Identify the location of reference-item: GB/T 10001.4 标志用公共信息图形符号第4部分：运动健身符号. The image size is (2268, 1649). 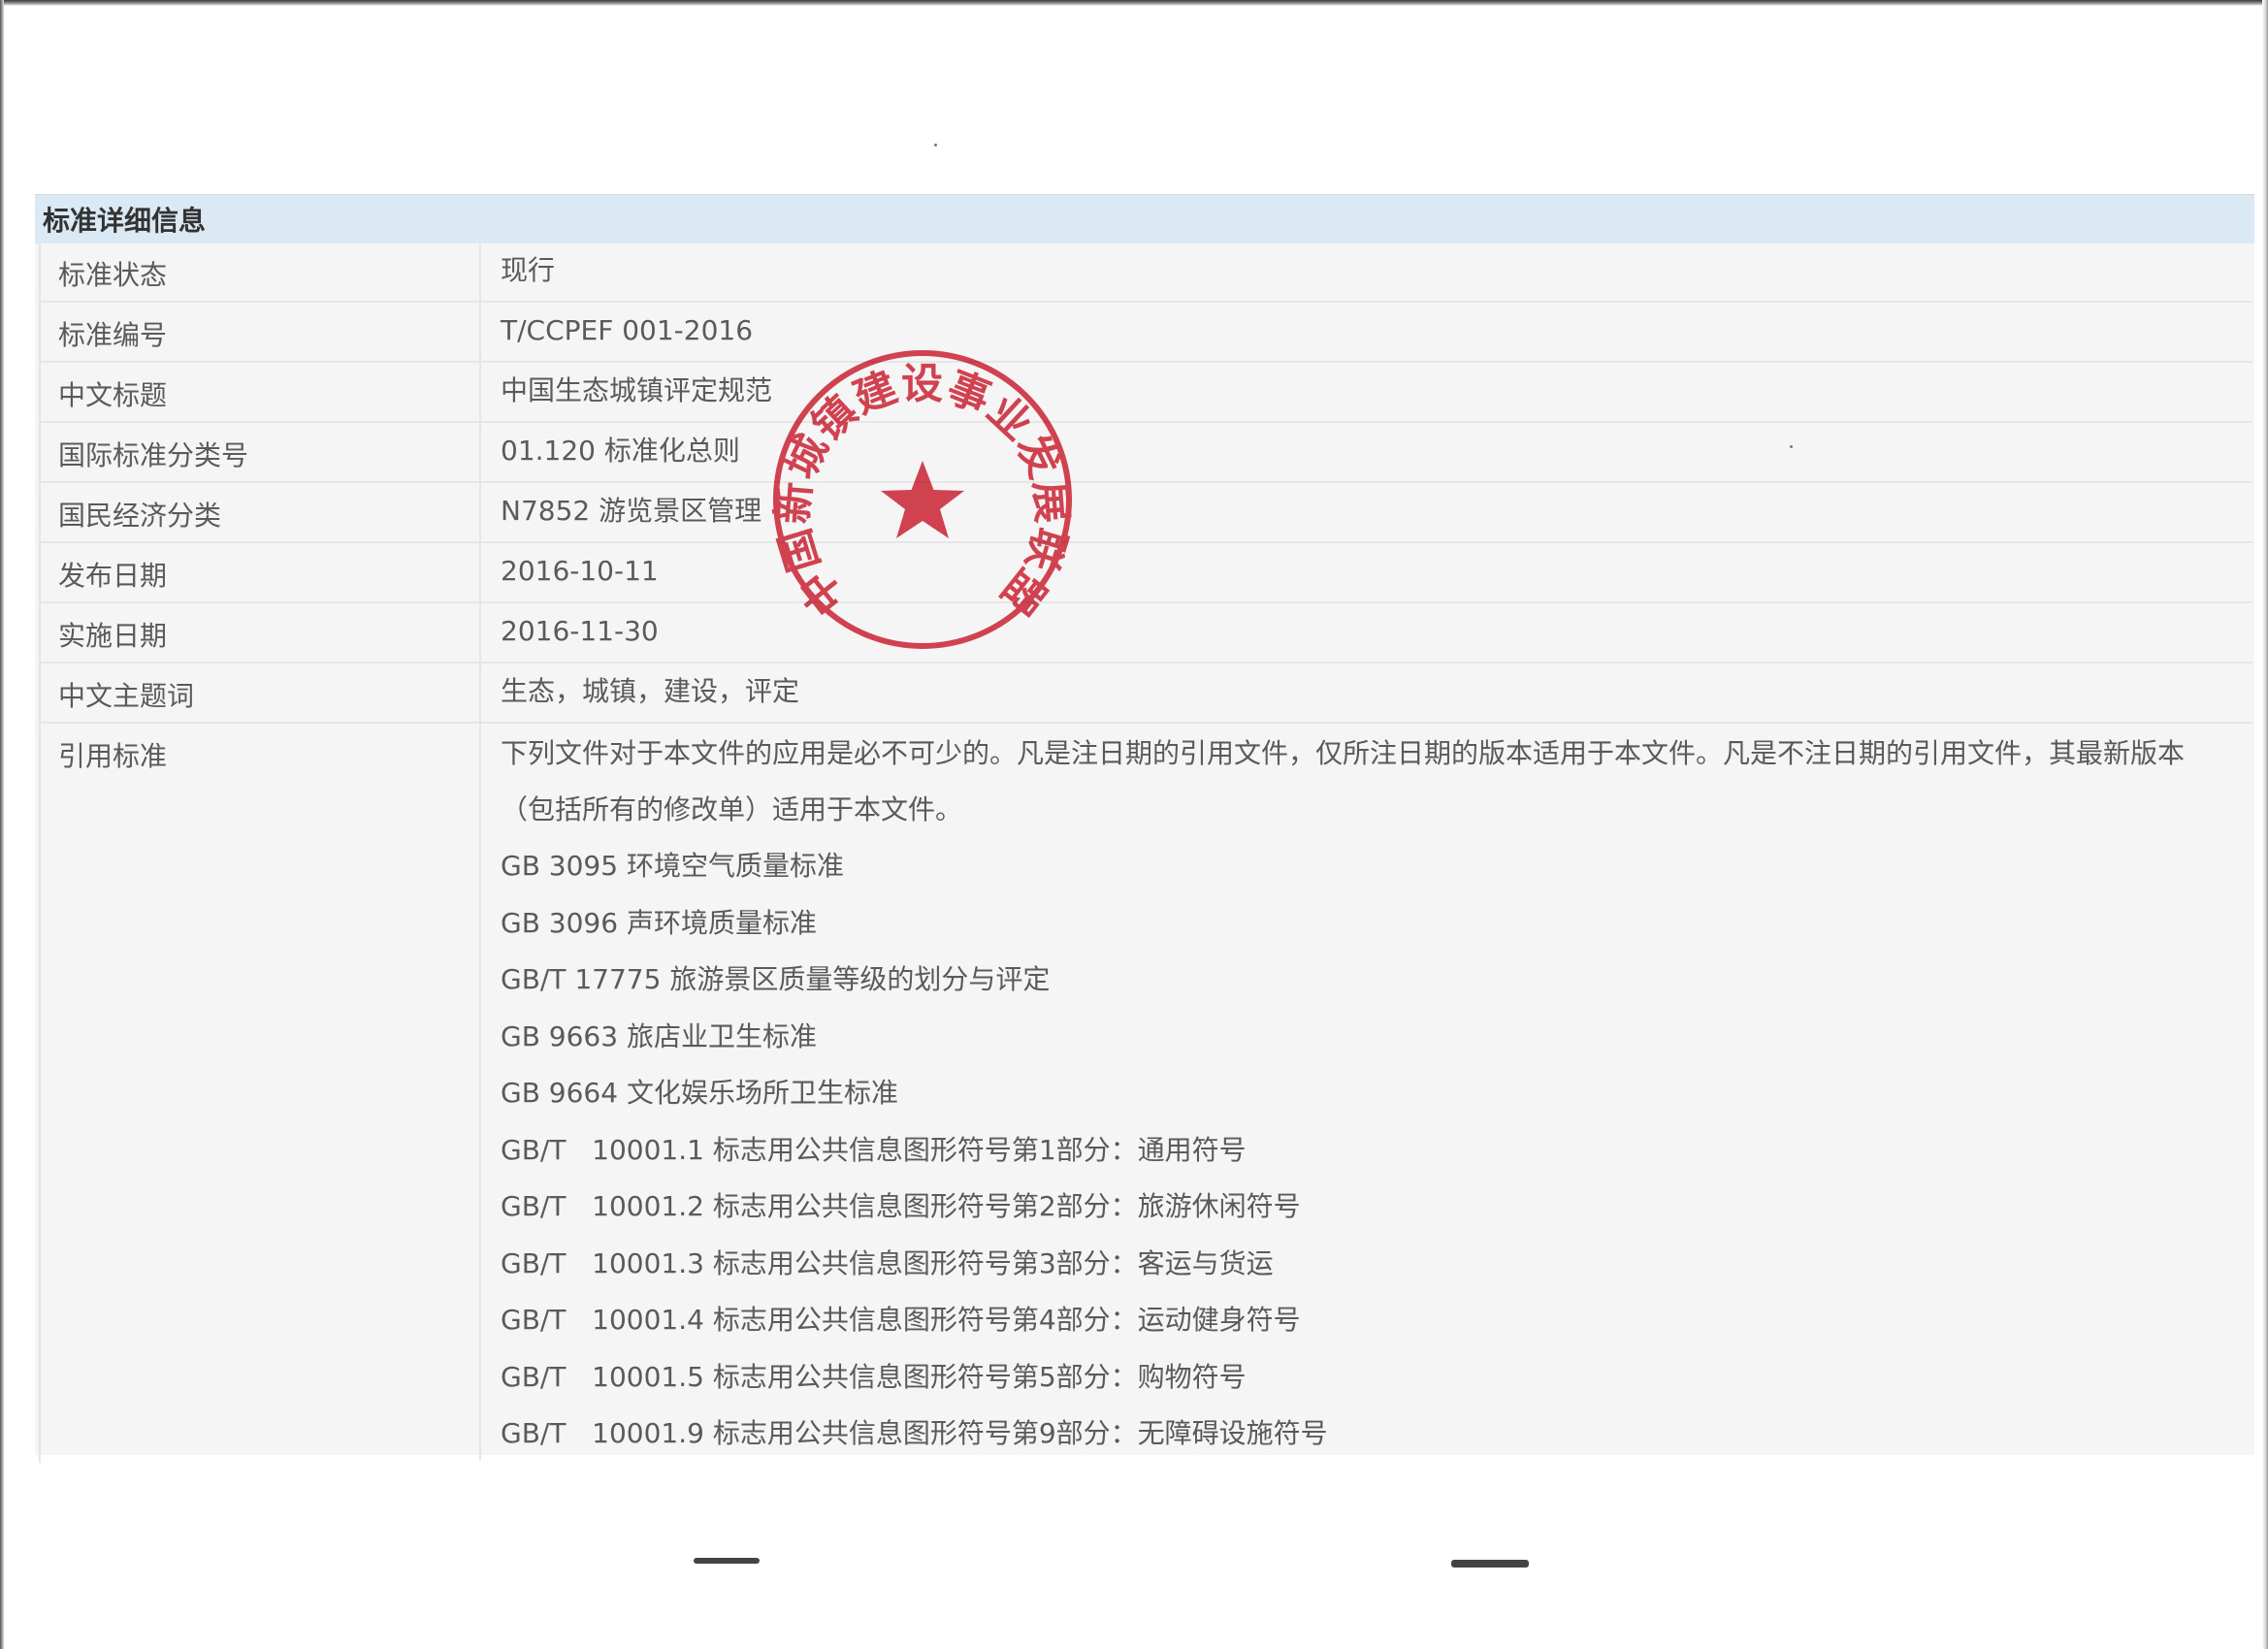
(901, 1320).